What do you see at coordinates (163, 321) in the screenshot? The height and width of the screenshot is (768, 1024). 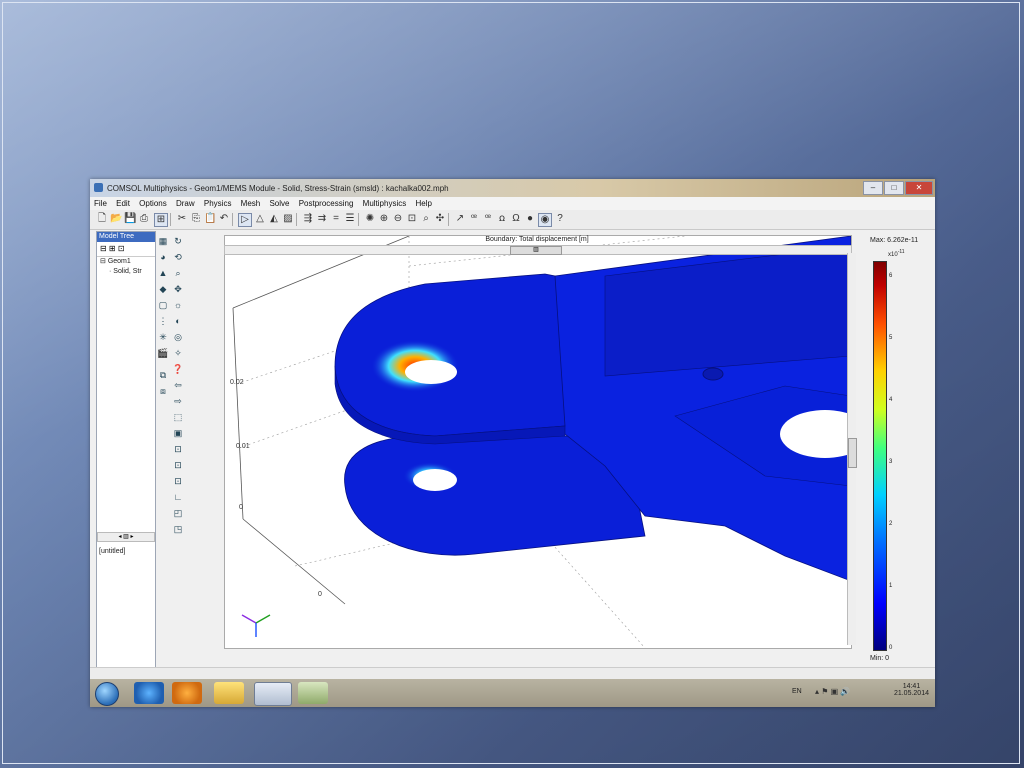 I see `grid-icon: ⋮` at bounding box center [163, 321].